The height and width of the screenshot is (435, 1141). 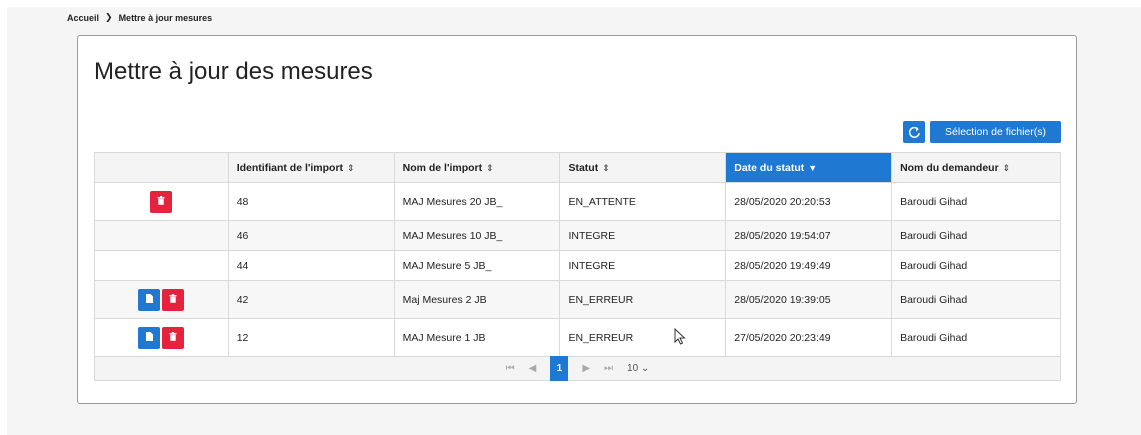 What do you see at coordinates (638, 368) in the screenshot?
I see `page-size-select: 10 ⌄` at bounding box center [638, 368].